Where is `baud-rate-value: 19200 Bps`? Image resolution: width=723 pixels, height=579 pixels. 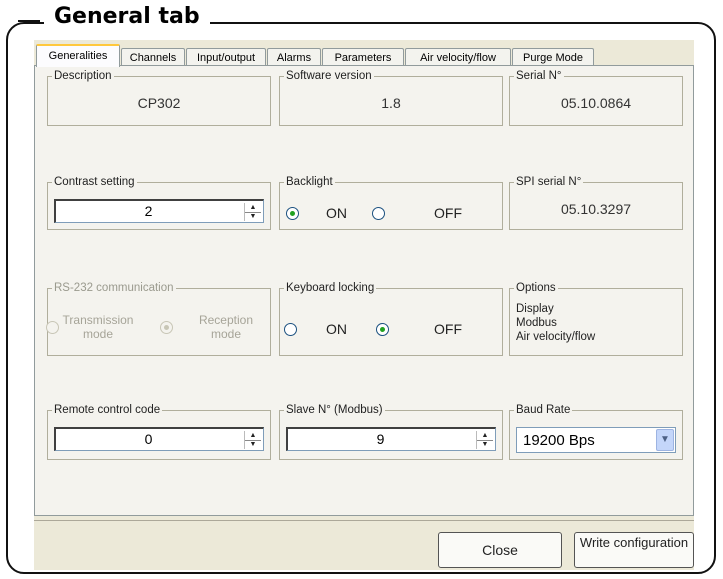
baud-rate-value: 19200 Bps is located at coordinates (559, 440).